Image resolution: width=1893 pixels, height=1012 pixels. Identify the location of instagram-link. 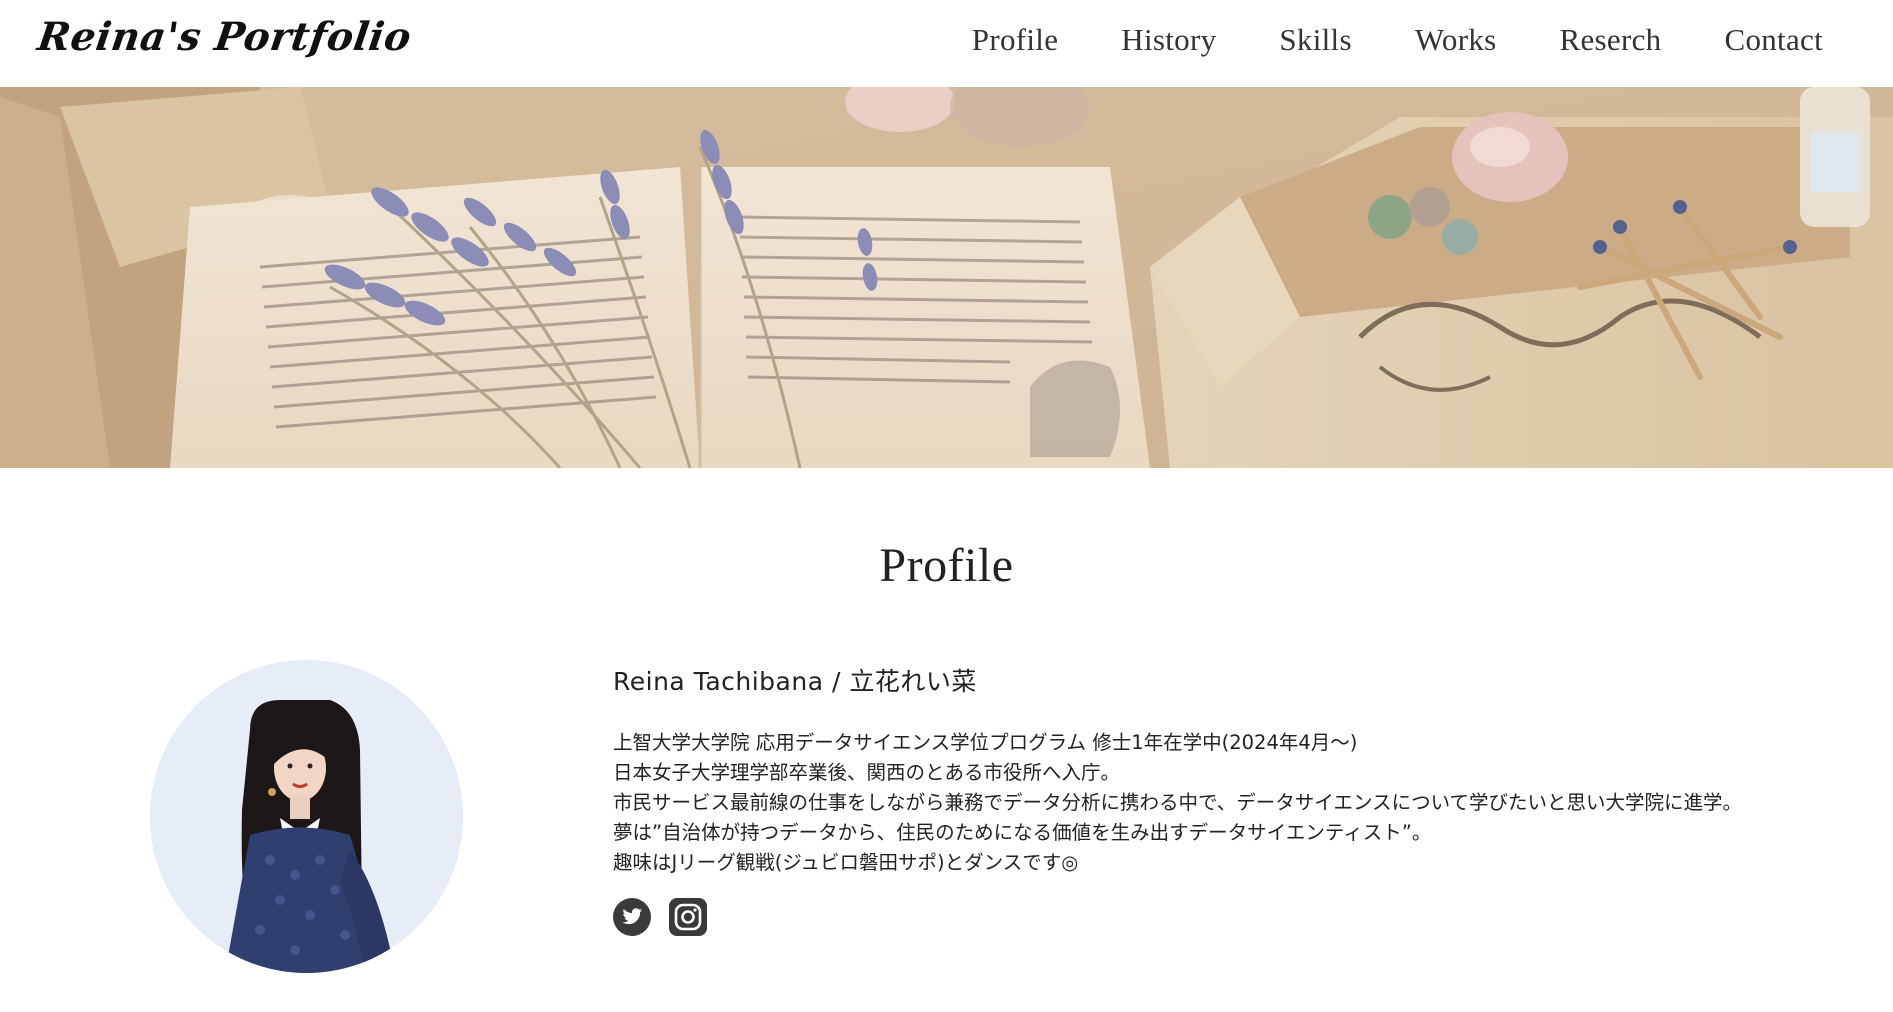
(688, 917).